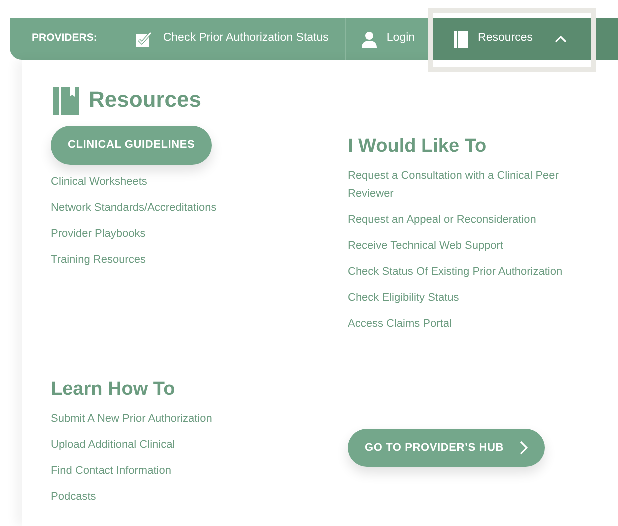 This screenshot has height=526, width=618. Describe the element at coordinates (468, 323) in the screenshot. I see `action-link: Access Claims Portal` at that location.